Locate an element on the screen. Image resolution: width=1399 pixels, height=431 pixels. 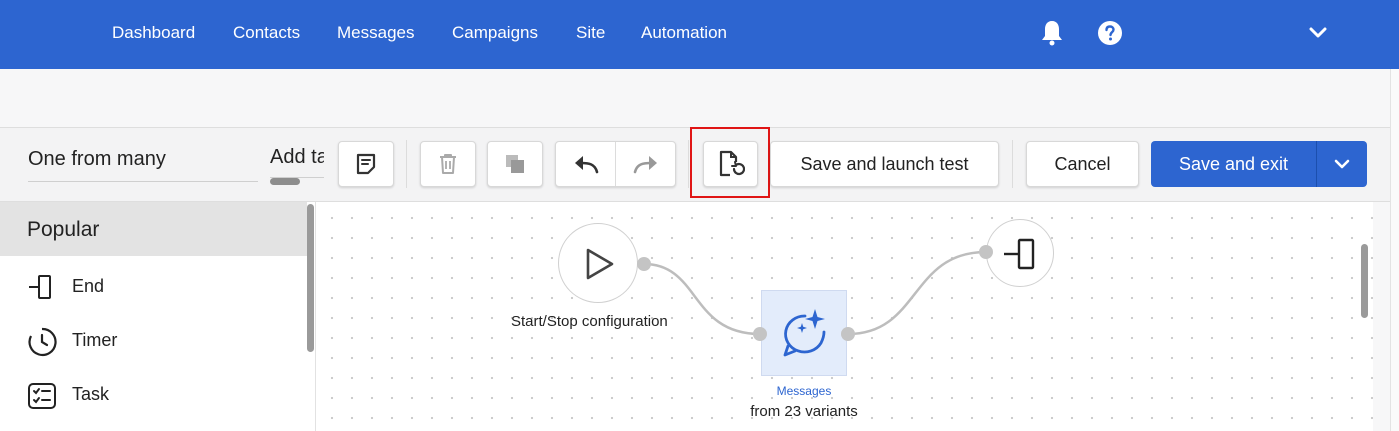
start-node is located at coordinates (598, 263).